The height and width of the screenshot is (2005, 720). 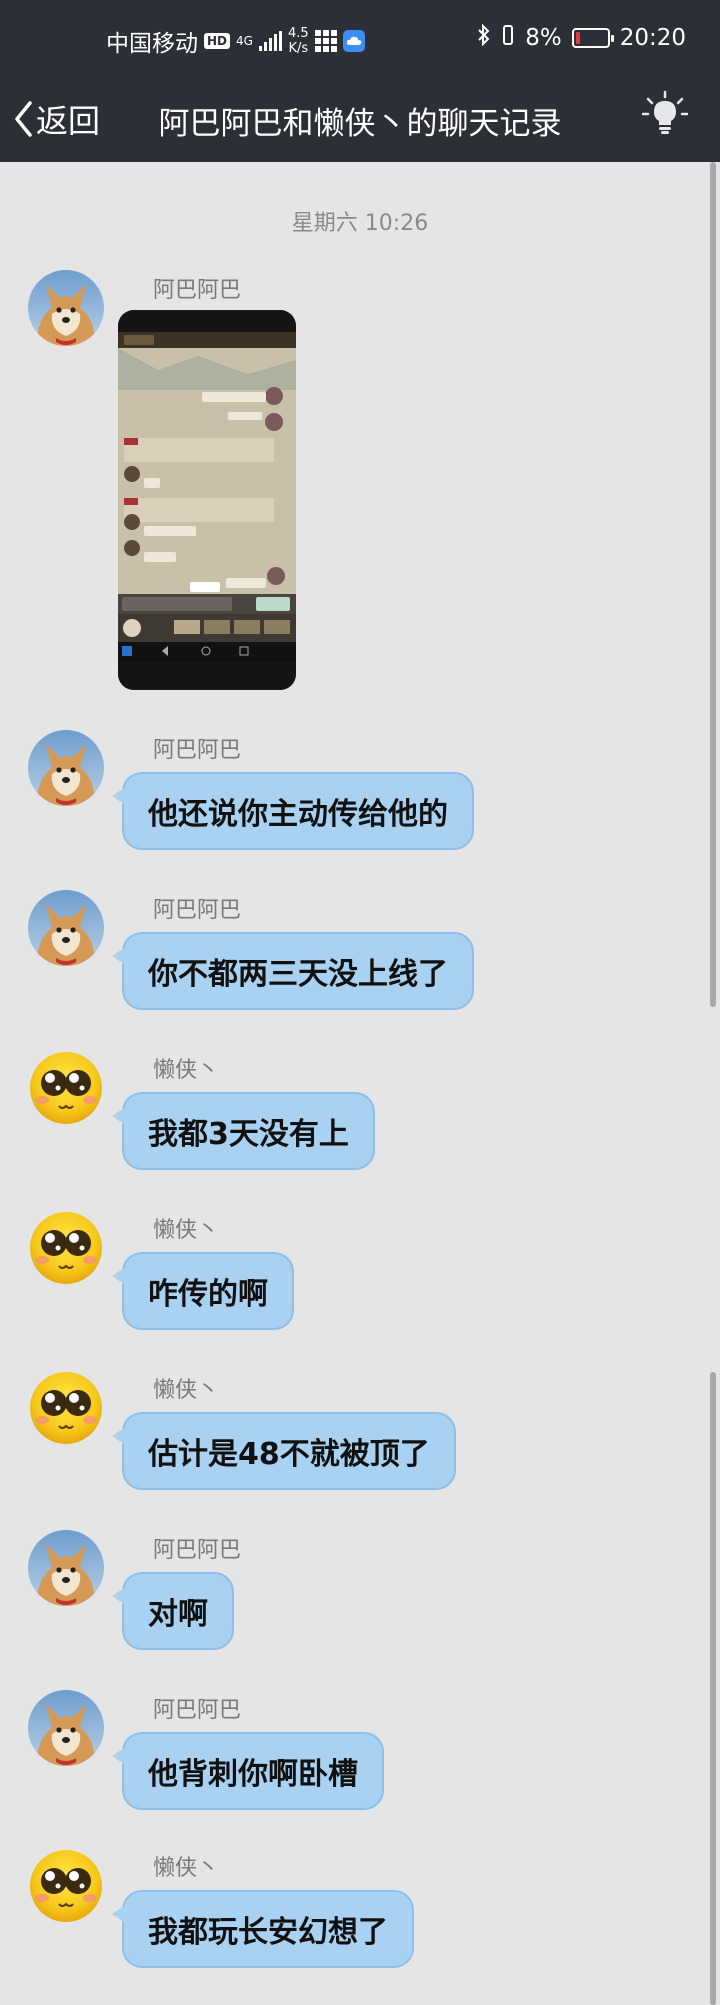 What do you see at coordinates (360, 124) in the screenshot?
I see `page-title: 阿巴阿巴和懒侠丶的聊天记录` at bounding box center [360, 124].